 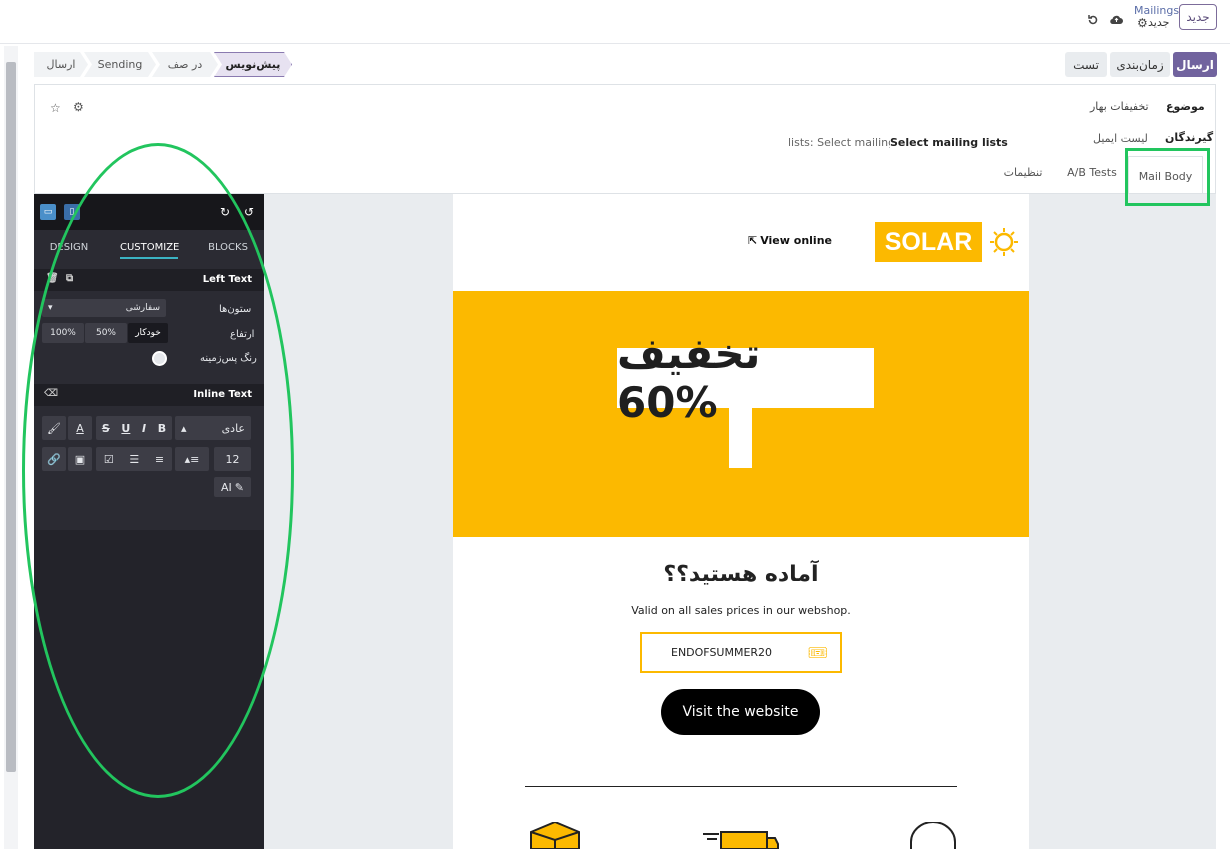 I want to click on recipients-field: لیست ایمیل, so click(x=1120, y=138).